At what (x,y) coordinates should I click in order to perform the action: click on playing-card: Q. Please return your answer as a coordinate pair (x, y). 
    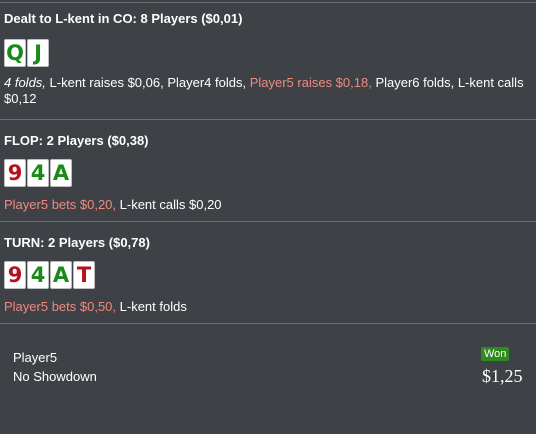
    Looking at the image, I should click on (15, 53).